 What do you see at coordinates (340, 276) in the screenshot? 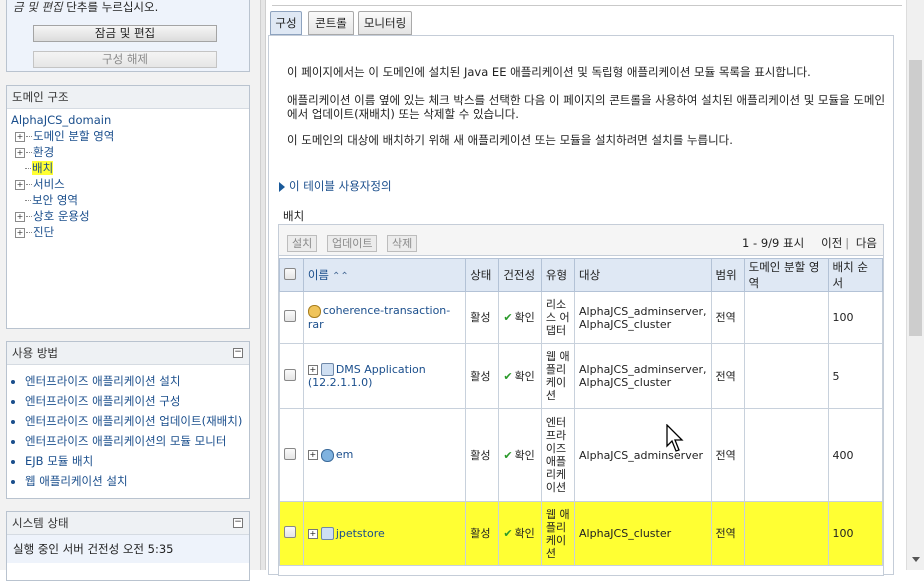
I see `sort-ascending-icon: ⌃⌃` at bounding box center [340, 276].